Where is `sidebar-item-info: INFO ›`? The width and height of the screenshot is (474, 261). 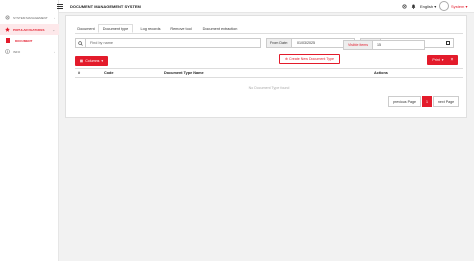 sidebar-item-info: INFO › is located at coordinates (29, 51).